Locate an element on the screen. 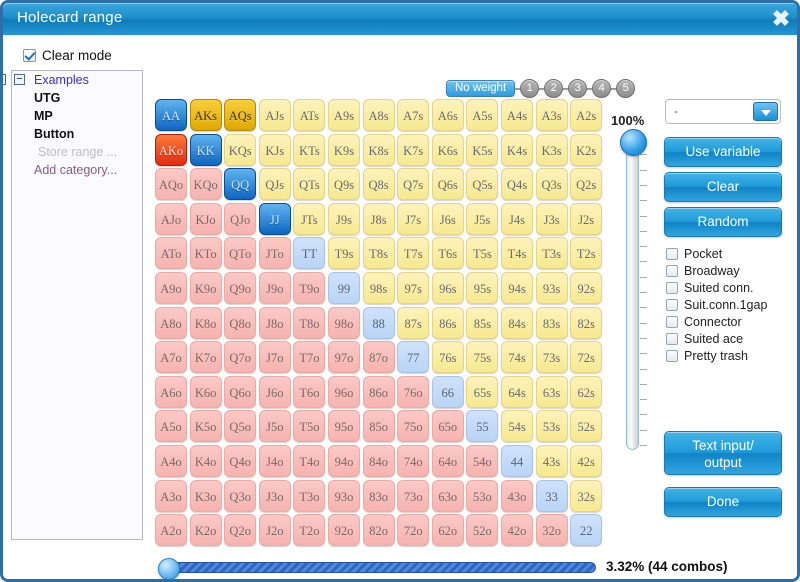  hand-cell-KQs: KQs is located at coordinates (240, 149).